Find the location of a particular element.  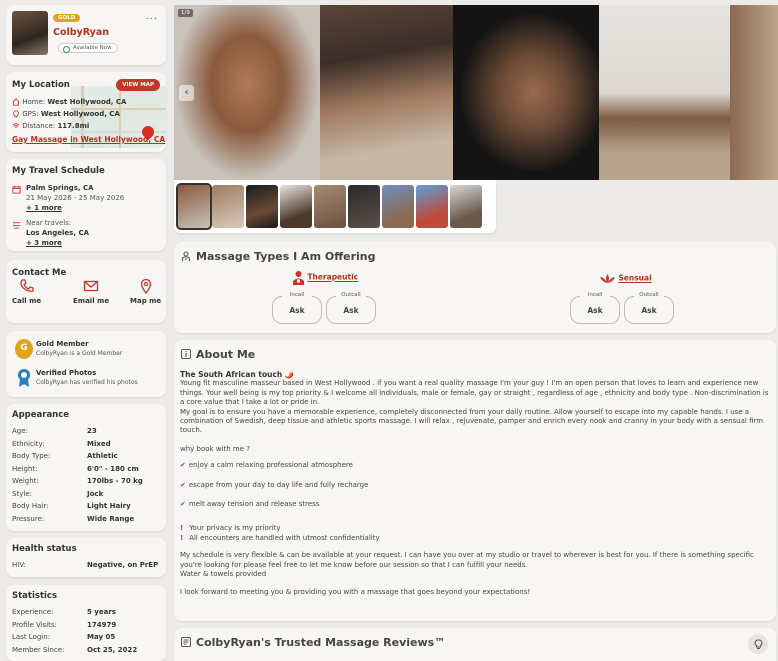

verified-ribbon-icon is located at coordinates (24, 378).